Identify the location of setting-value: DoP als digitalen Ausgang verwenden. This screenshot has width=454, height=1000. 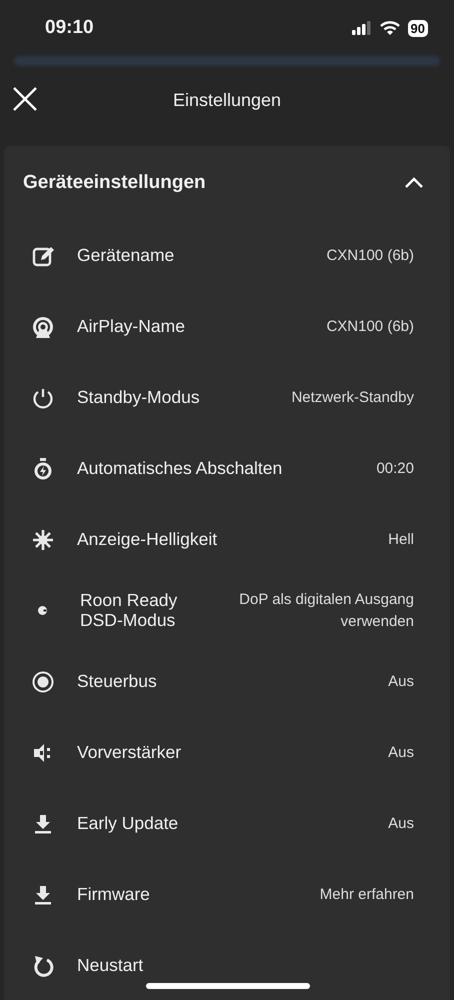
(326, 611).